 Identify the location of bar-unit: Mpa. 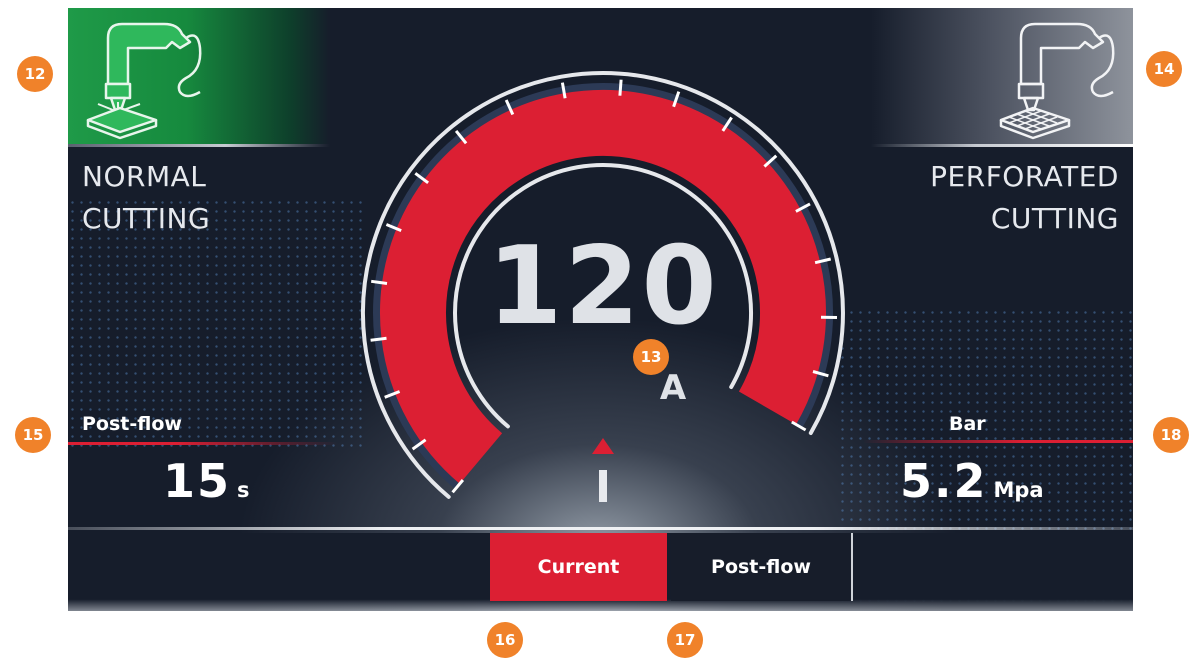
(1018, 490).